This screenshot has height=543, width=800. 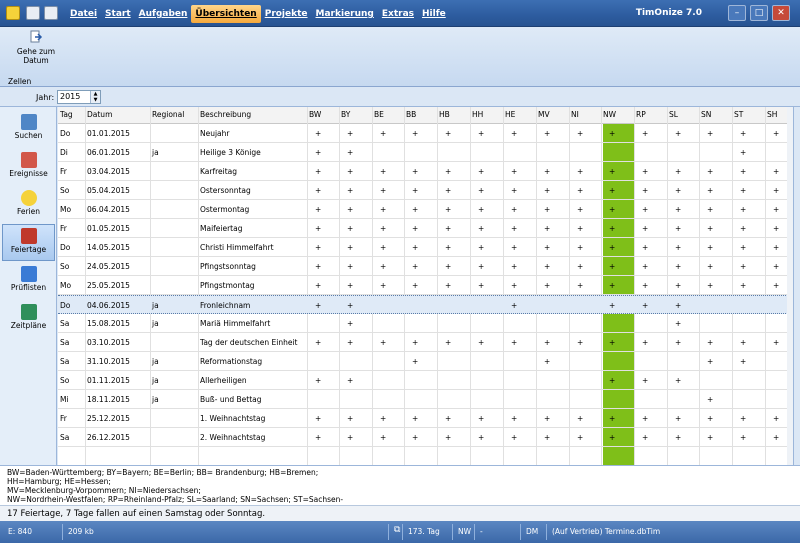 I want to click on close-button: ✕, so click(x=781, y=13).